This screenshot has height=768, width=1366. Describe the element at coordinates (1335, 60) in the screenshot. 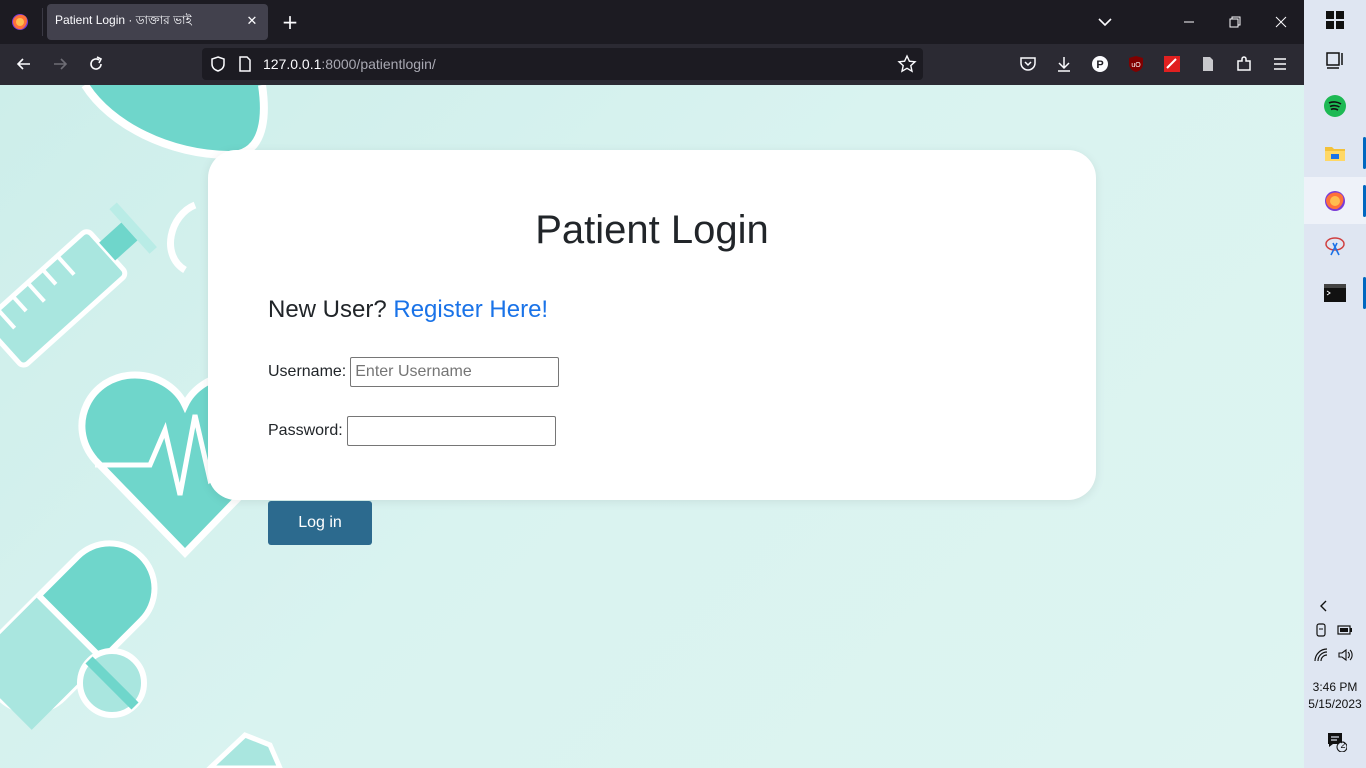

I see `task-view-icon` at that location.